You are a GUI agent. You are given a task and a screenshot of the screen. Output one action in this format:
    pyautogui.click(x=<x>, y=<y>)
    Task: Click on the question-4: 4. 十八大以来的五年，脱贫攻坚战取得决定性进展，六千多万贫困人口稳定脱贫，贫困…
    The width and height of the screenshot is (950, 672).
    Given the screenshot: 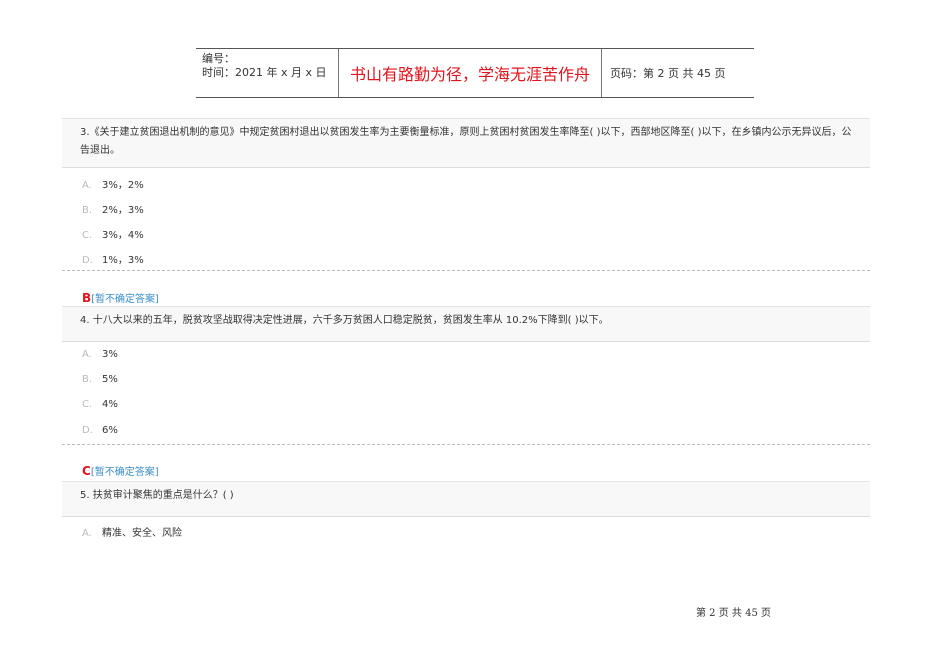 What is the action you would take?
    pyautogui.click(x=466, y=324)
    